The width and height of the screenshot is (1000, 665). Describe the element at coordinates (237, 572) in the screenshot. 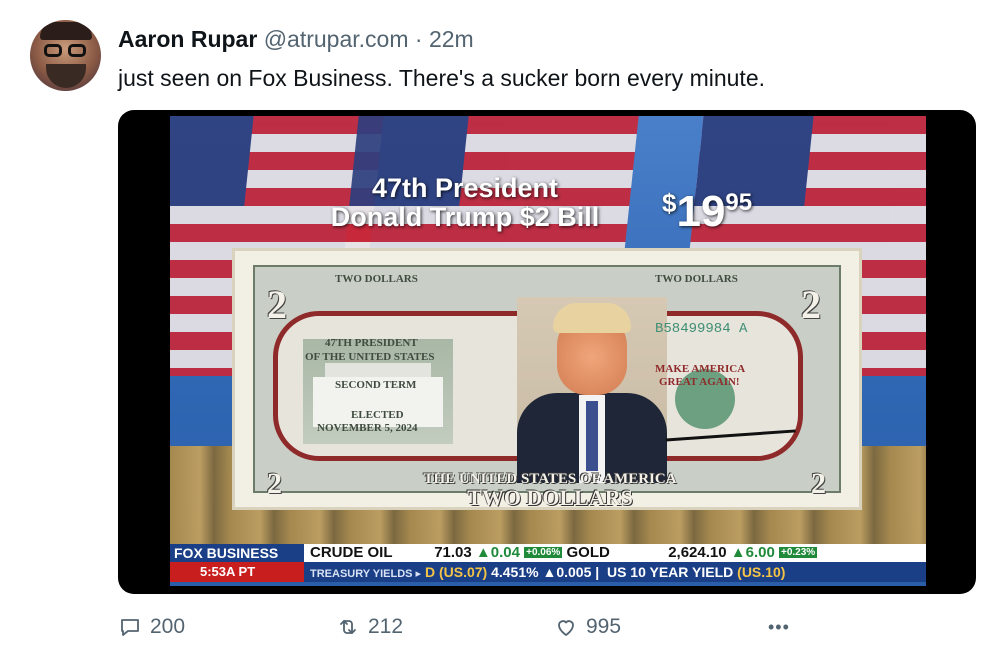

I see `ticker-time: 5:53A PT` at that location.